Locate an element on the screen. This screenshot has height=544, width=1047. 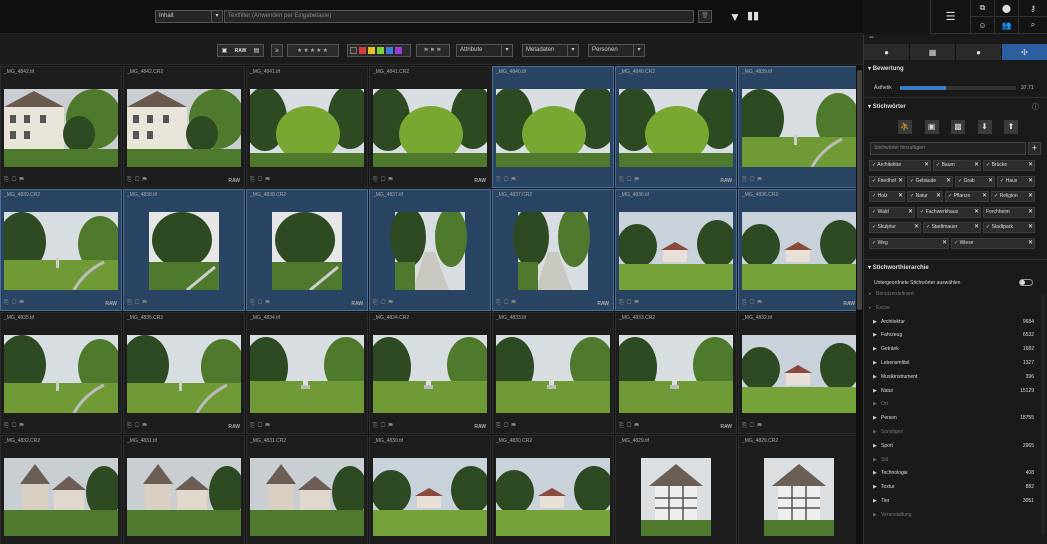
thumbnail-cell: _MG_4831.CR2 ⎘▢⚑RAW is located at coordinates (307, 489).